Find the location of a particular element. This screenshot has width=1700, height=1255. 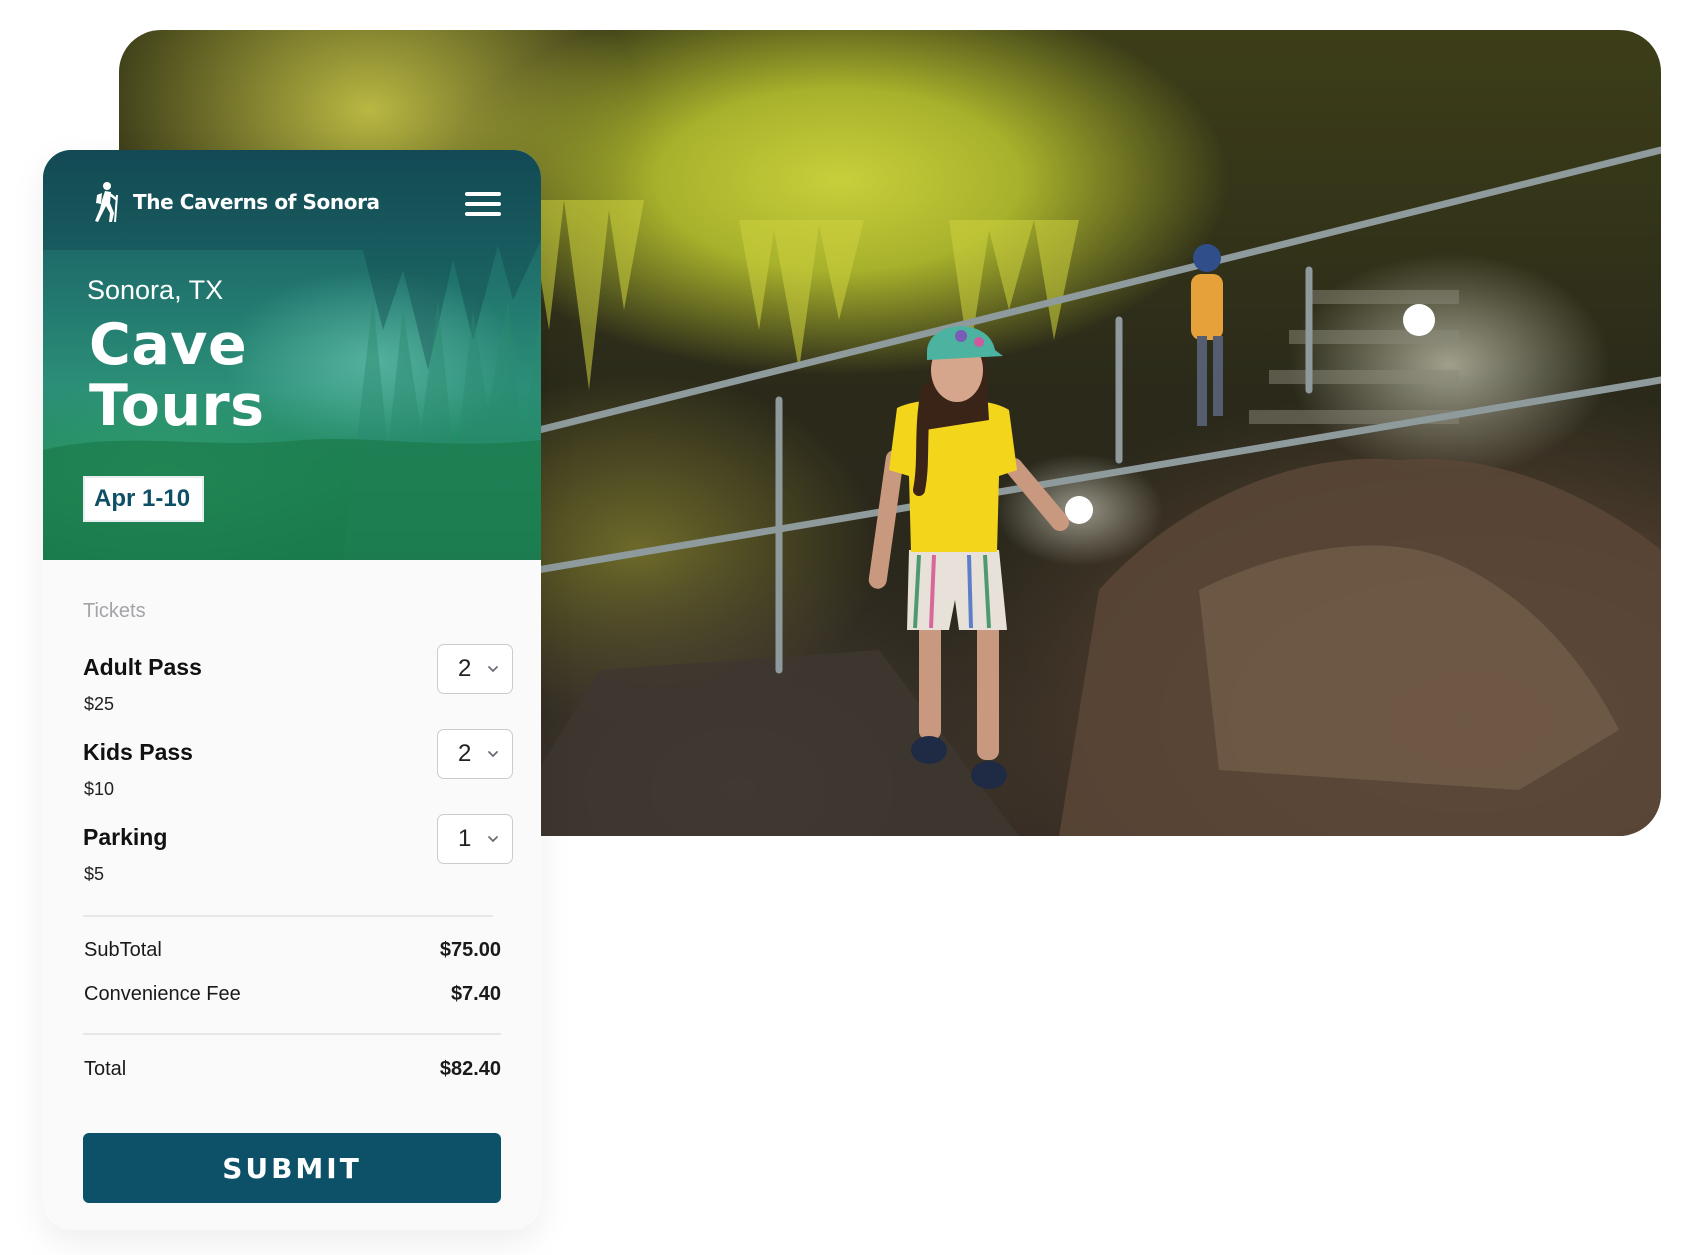

subtotal-row: SubTotal $75.00 is located at coordinates (292, 952).